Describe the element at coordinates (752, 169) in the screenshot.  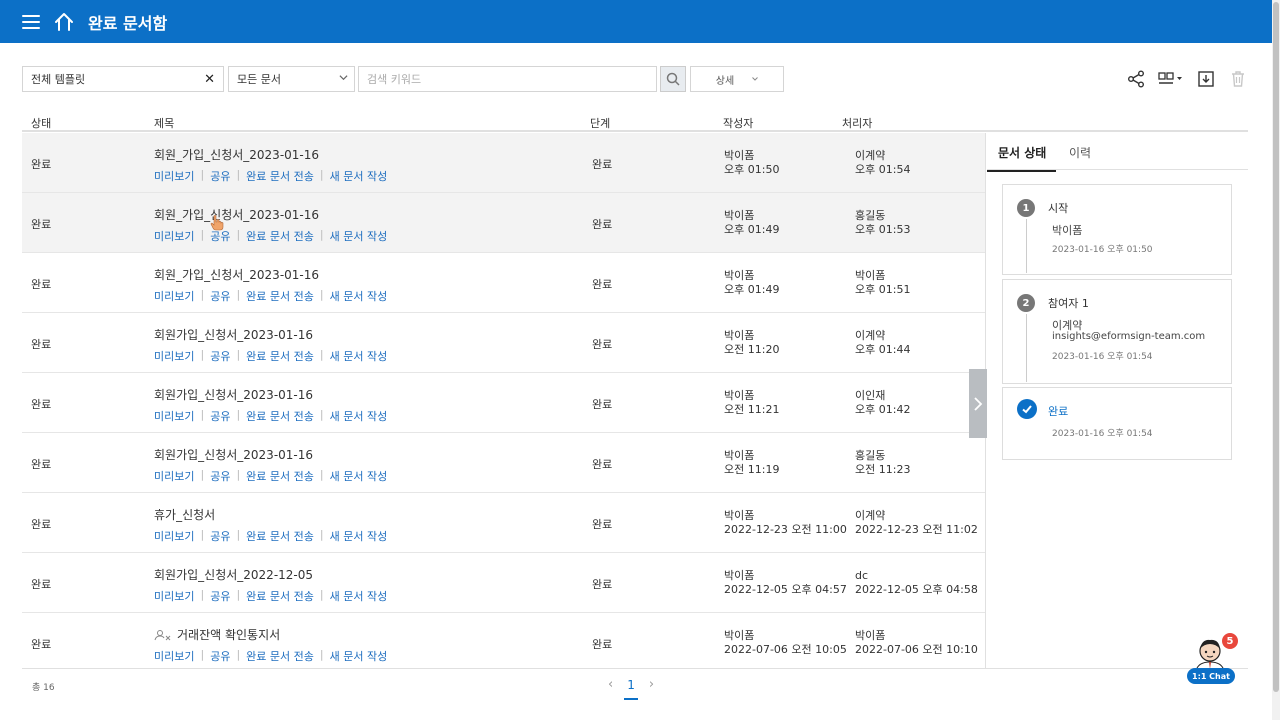
I see `author-time: 오후 01:50` at that location.